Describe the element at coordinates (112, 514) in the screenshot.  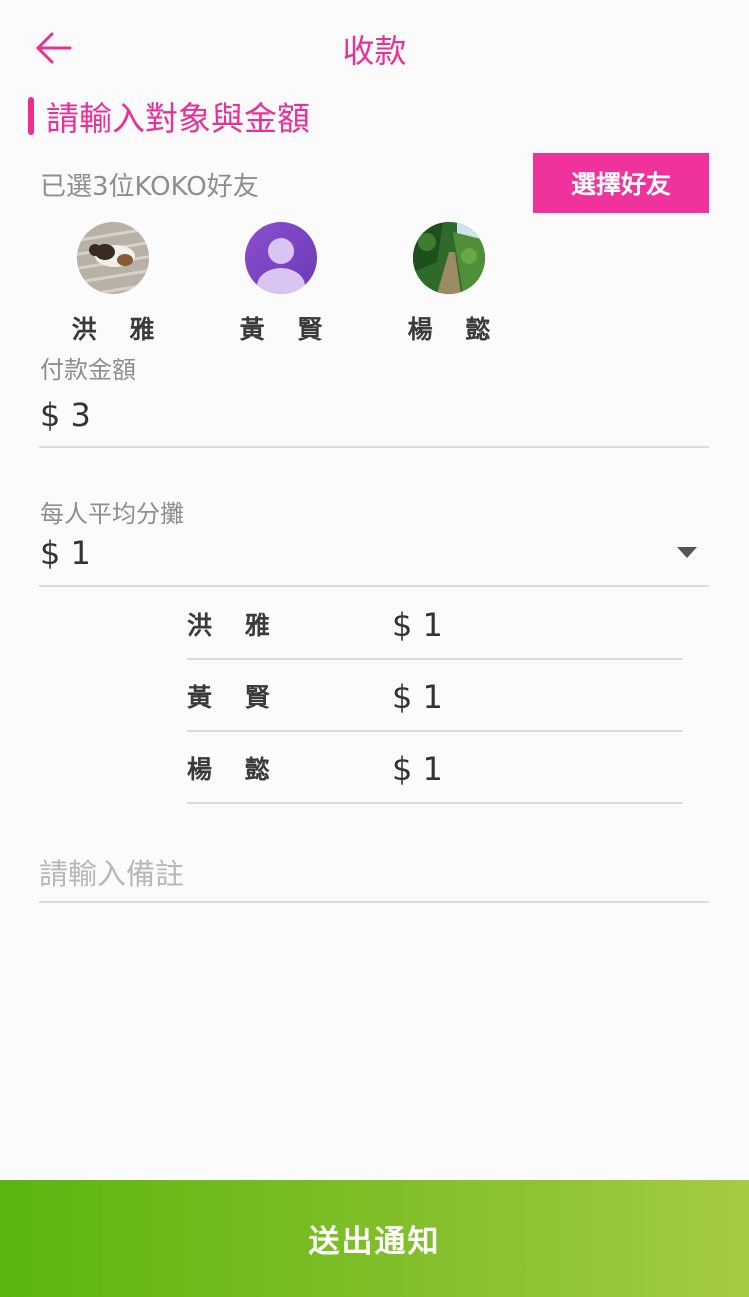
I see `split-label: 每人平均分攤` at that location.